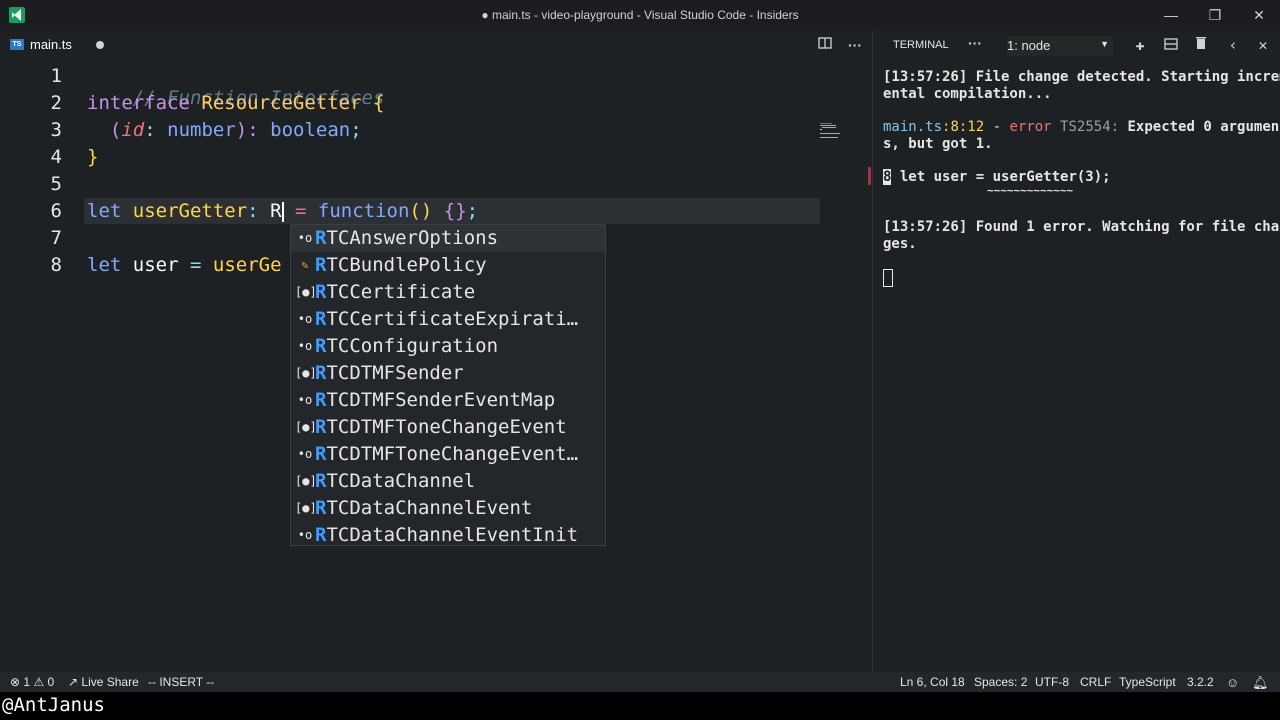 The height and width of the screenshot is (720, 1280). Describe the element at coordinates (201, 130) in the screenshot. I see `type-token: number` at that location.